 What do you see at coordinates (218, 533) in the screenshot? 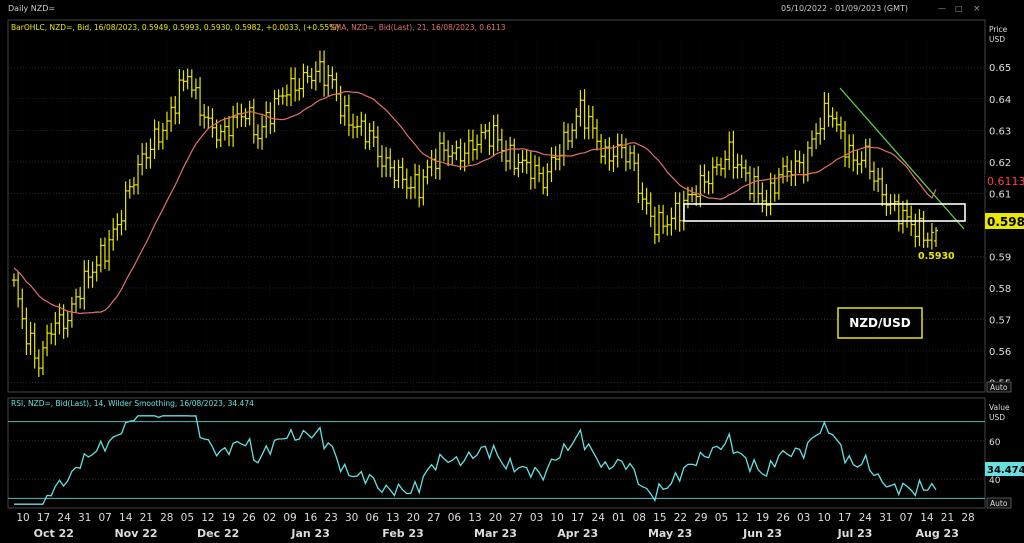
I see `x-month-label: Dec 22` at bounding box center [218, 533].